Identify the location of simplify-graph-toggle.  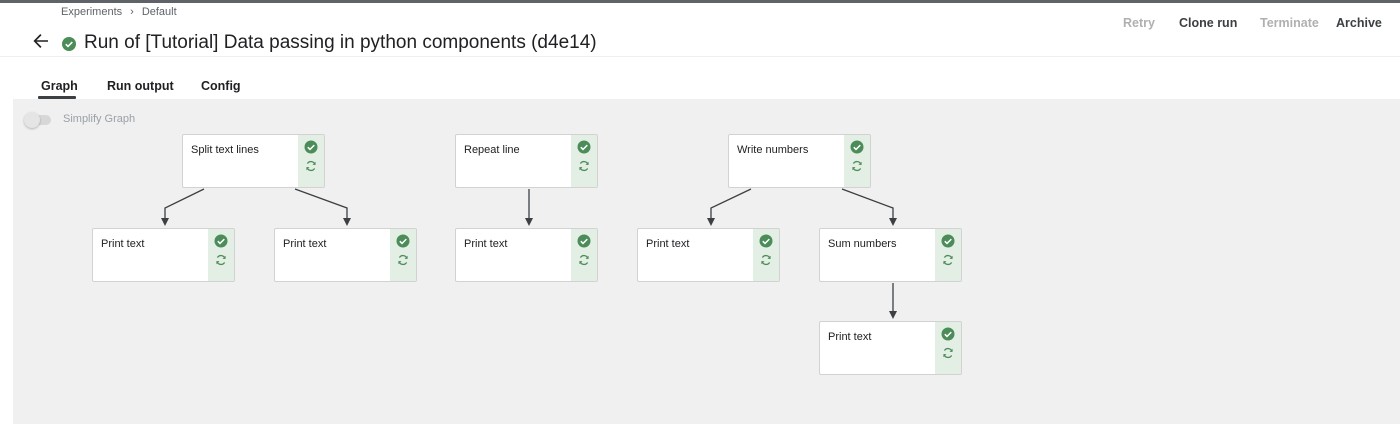
(38, 120).